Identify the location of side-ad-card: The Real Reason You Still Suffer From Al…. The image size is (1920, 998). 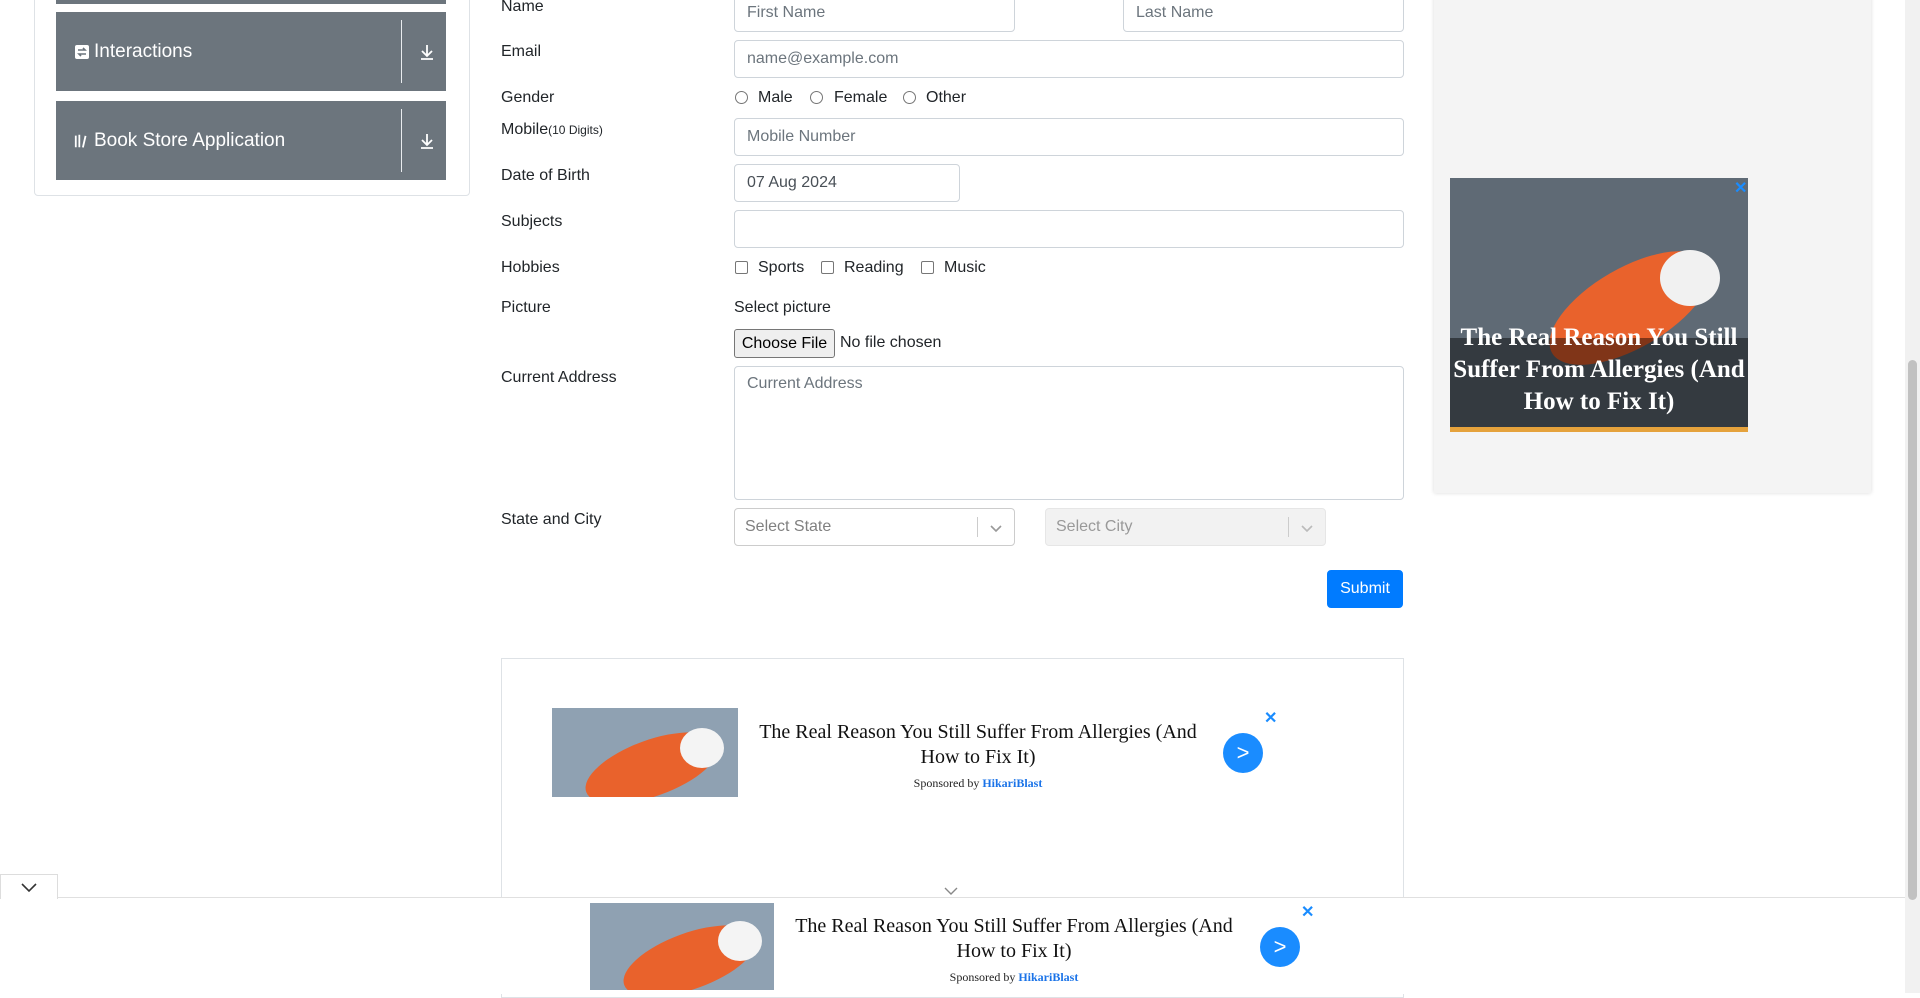
(1599, 305).